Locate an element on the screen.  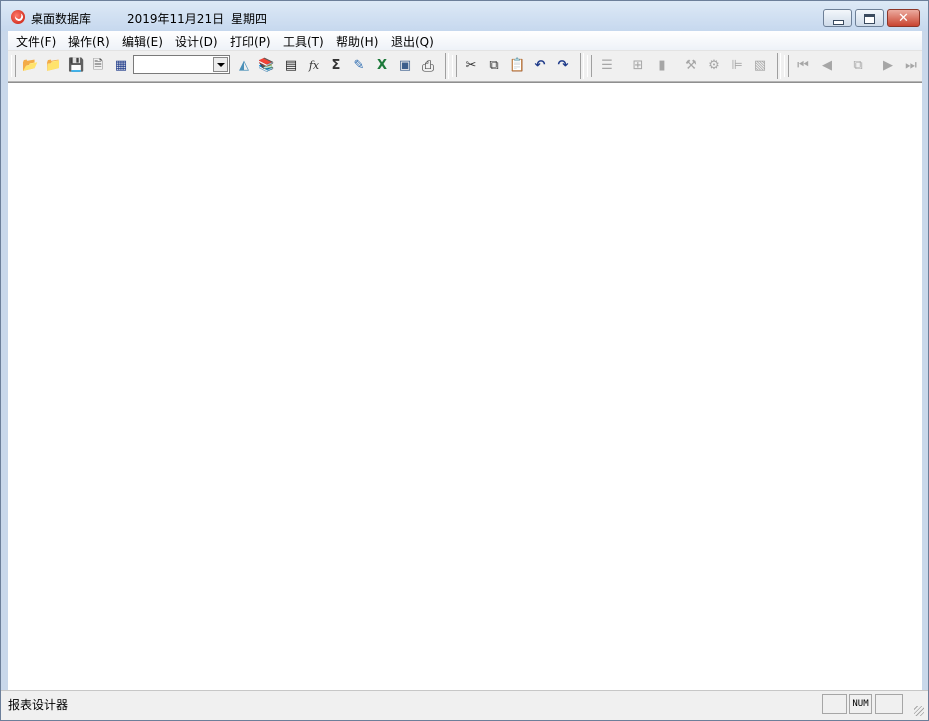
sum-icon: Σ is located at coordinates (336, 66).